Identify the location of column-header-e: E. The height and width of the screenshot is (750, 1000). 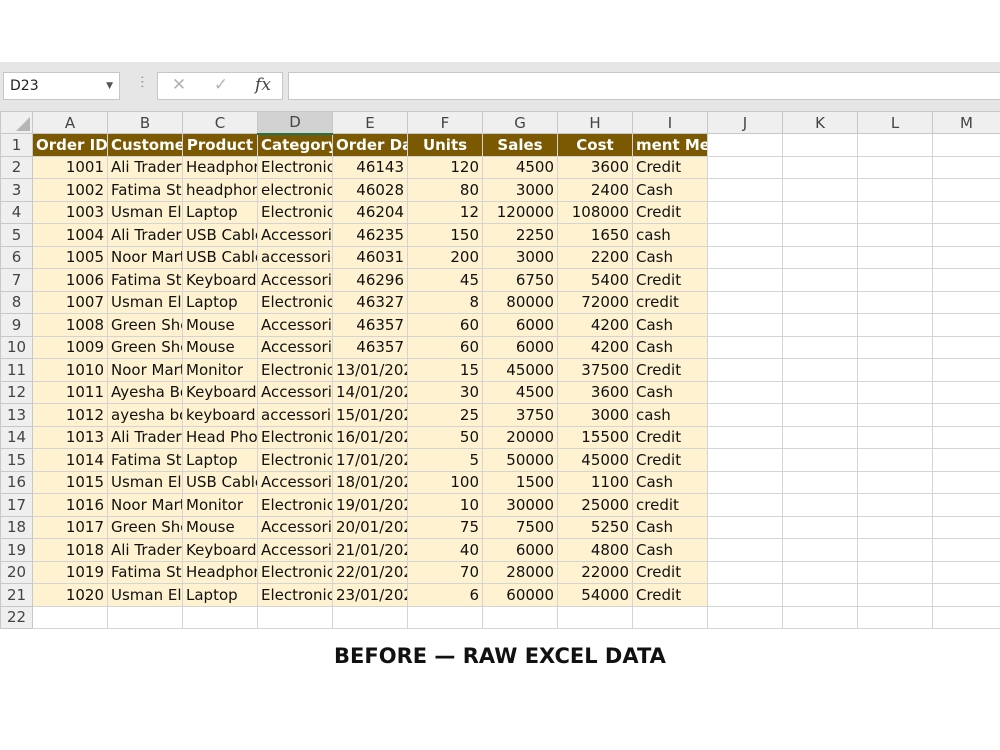
(370, 122).